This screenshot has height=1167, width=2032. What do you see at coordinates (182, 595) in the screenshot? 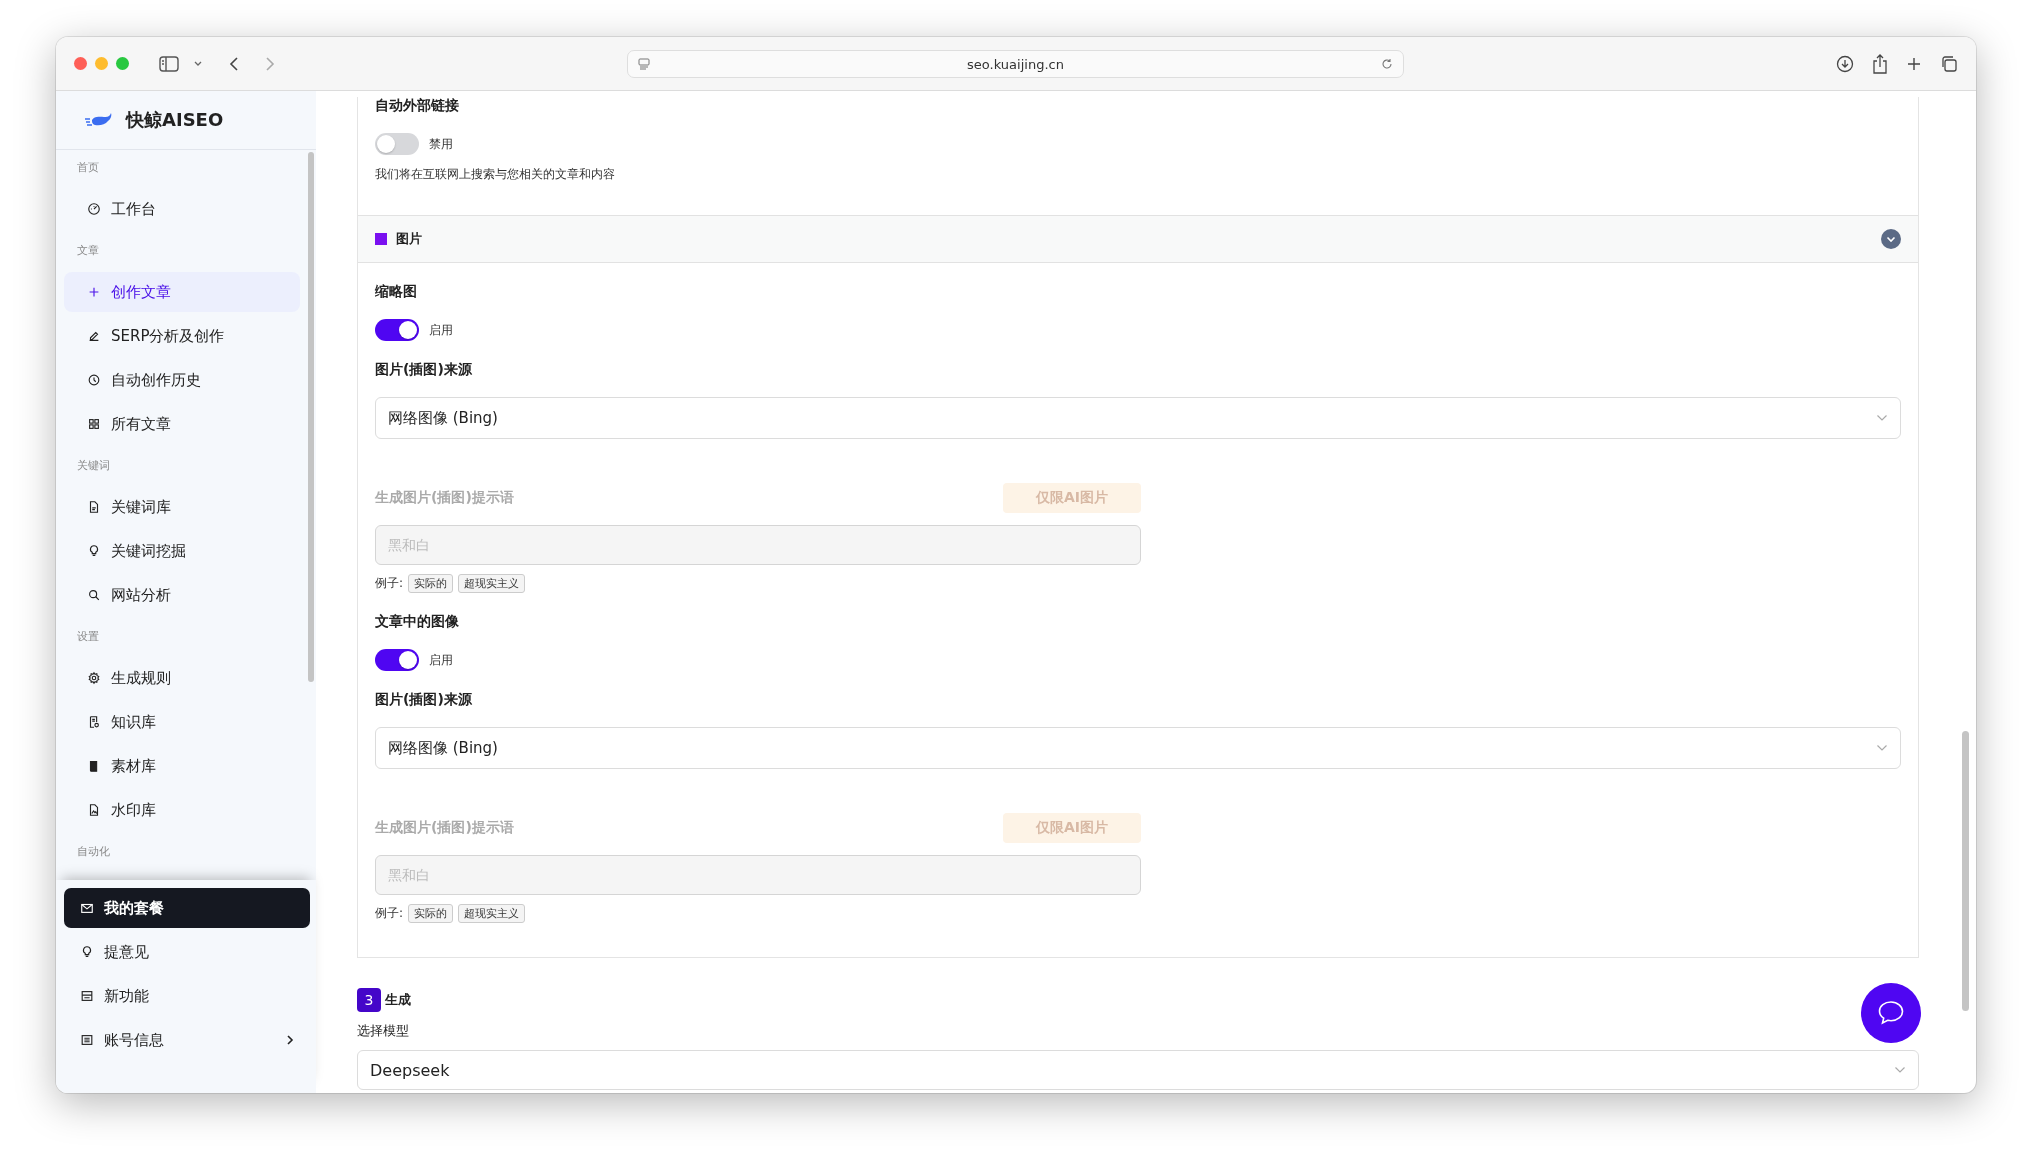
I see `nav-item: 网站分析` at bounding box center [182, 595].